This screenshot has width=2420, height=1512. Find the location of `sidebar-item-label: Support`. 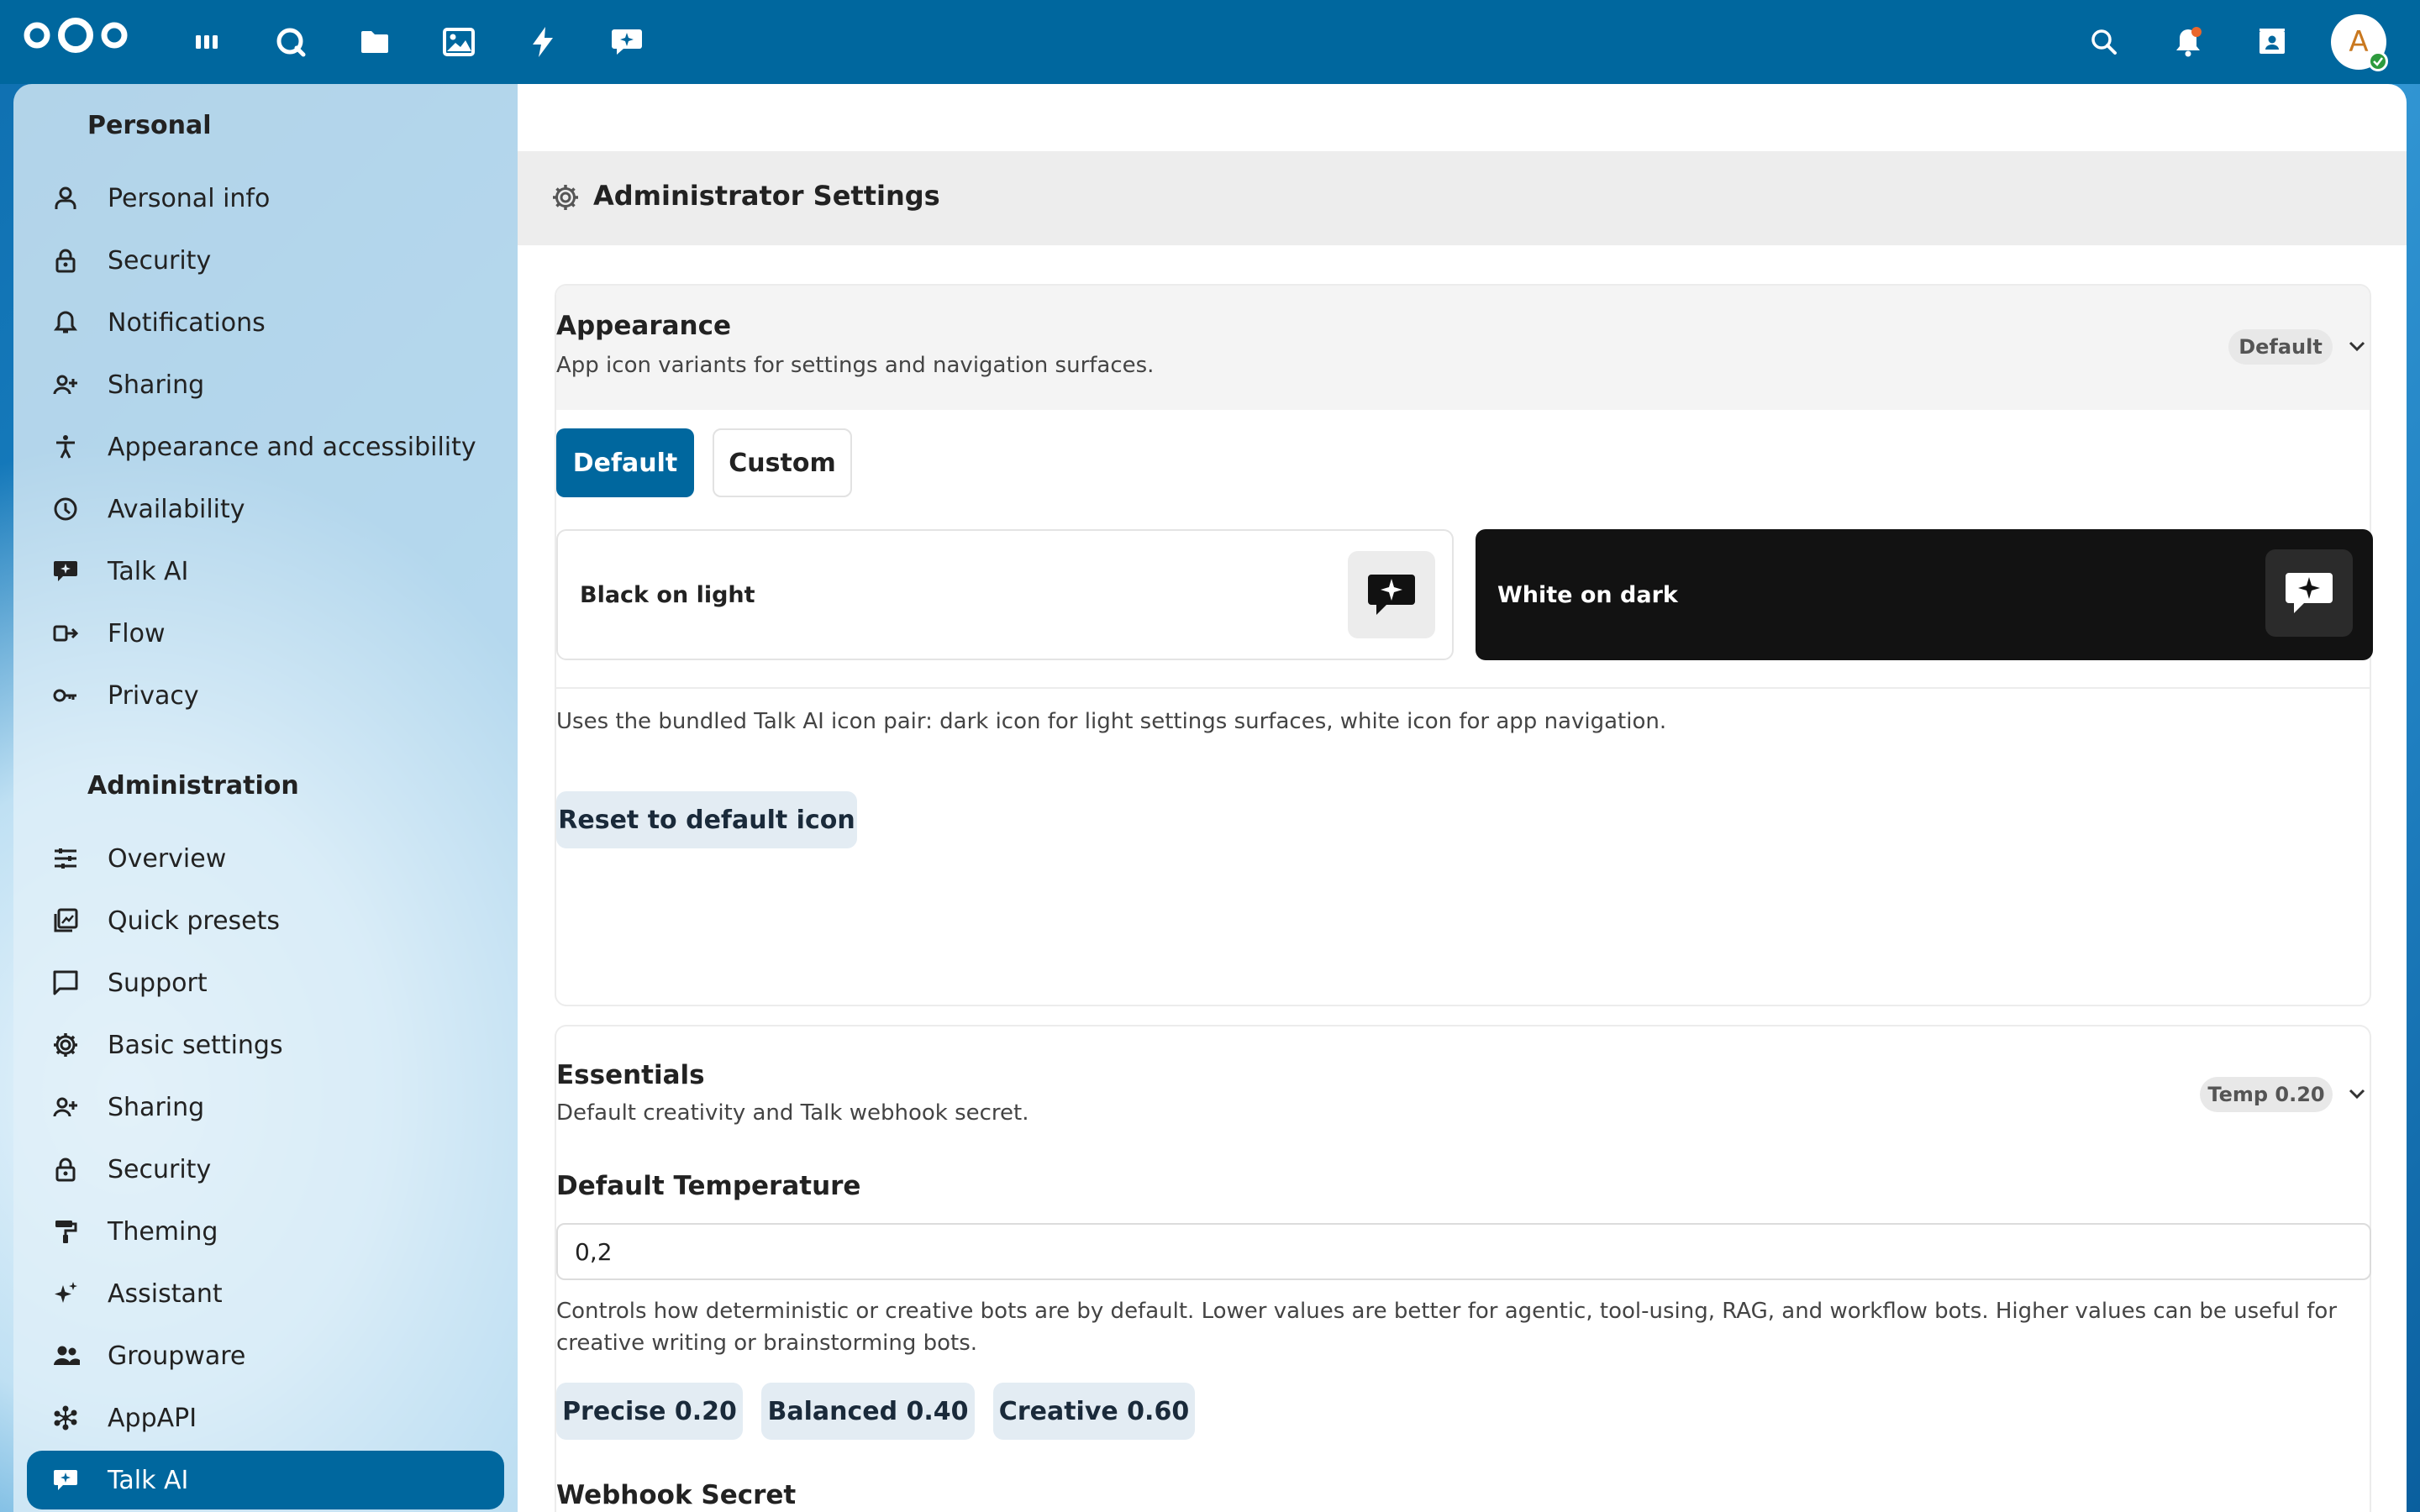

sidebar-item-label: Support is located at coordinates (158, 983).